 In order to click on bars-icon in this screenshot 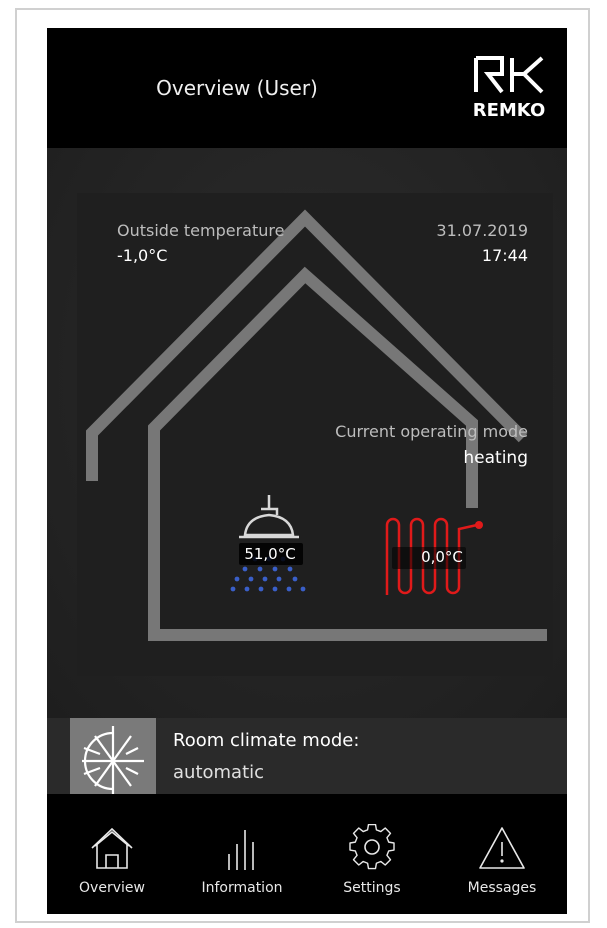, I will do `click(241, 850)`.